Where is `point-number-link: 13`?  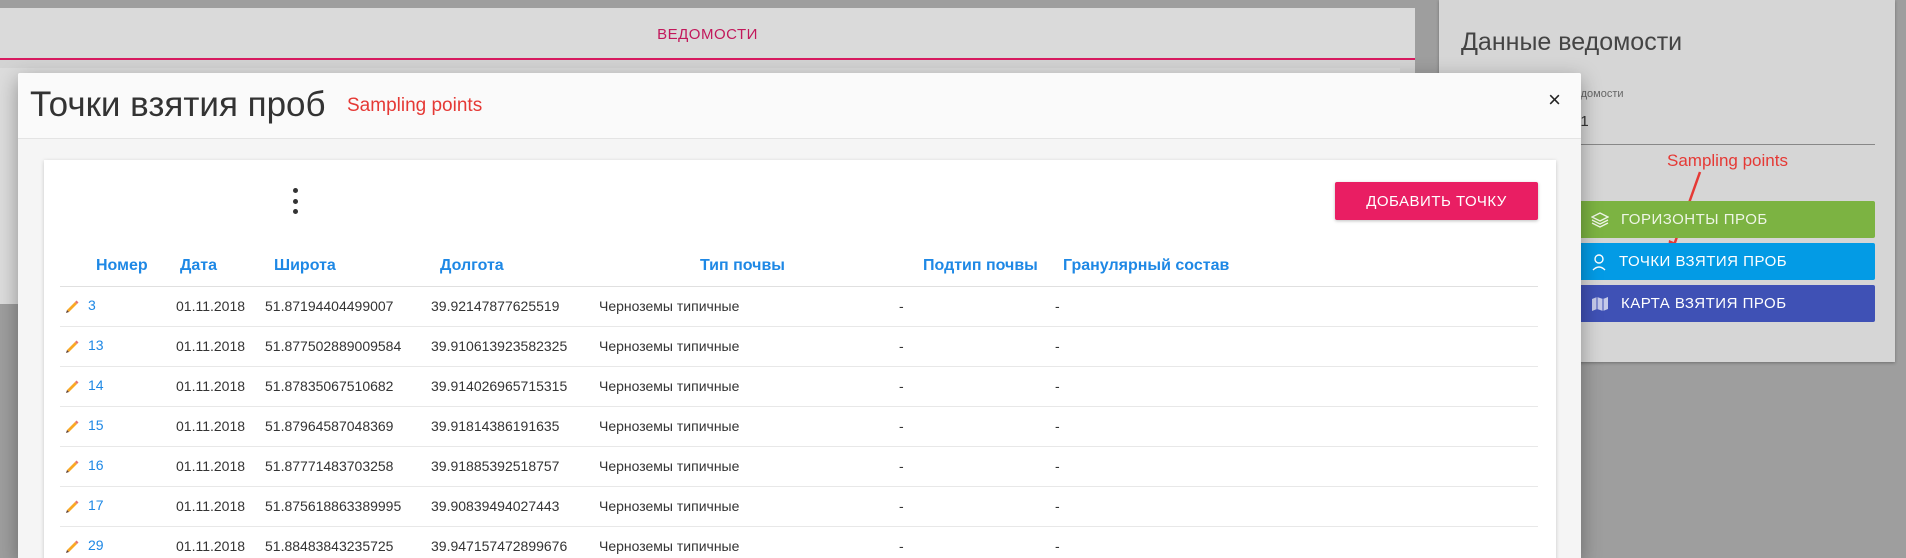 point-number-link: 13 is located at coordinates (96, 345).